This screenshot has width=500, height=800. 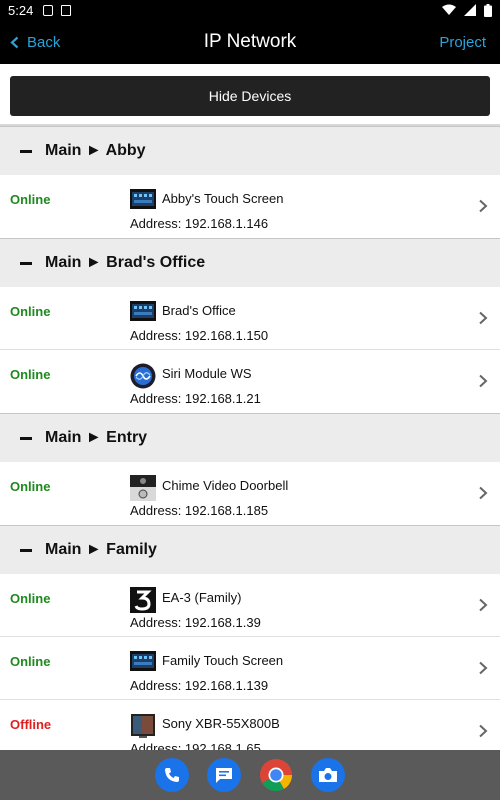 What do you see at coordinates (470, 10) in the screenshot?
I see `signal-icon` at bounding box center [470, 10].